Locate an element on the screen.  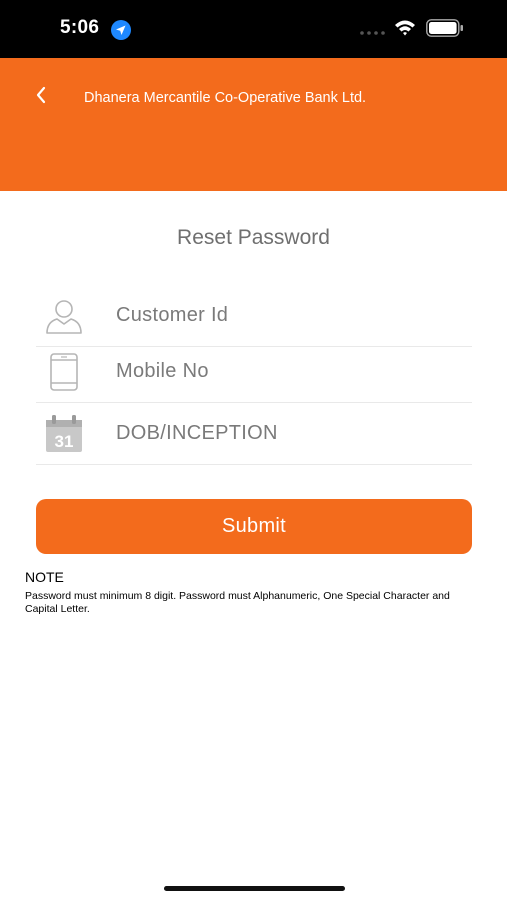
dob-row: 31 is located at coordinates (254, 434).